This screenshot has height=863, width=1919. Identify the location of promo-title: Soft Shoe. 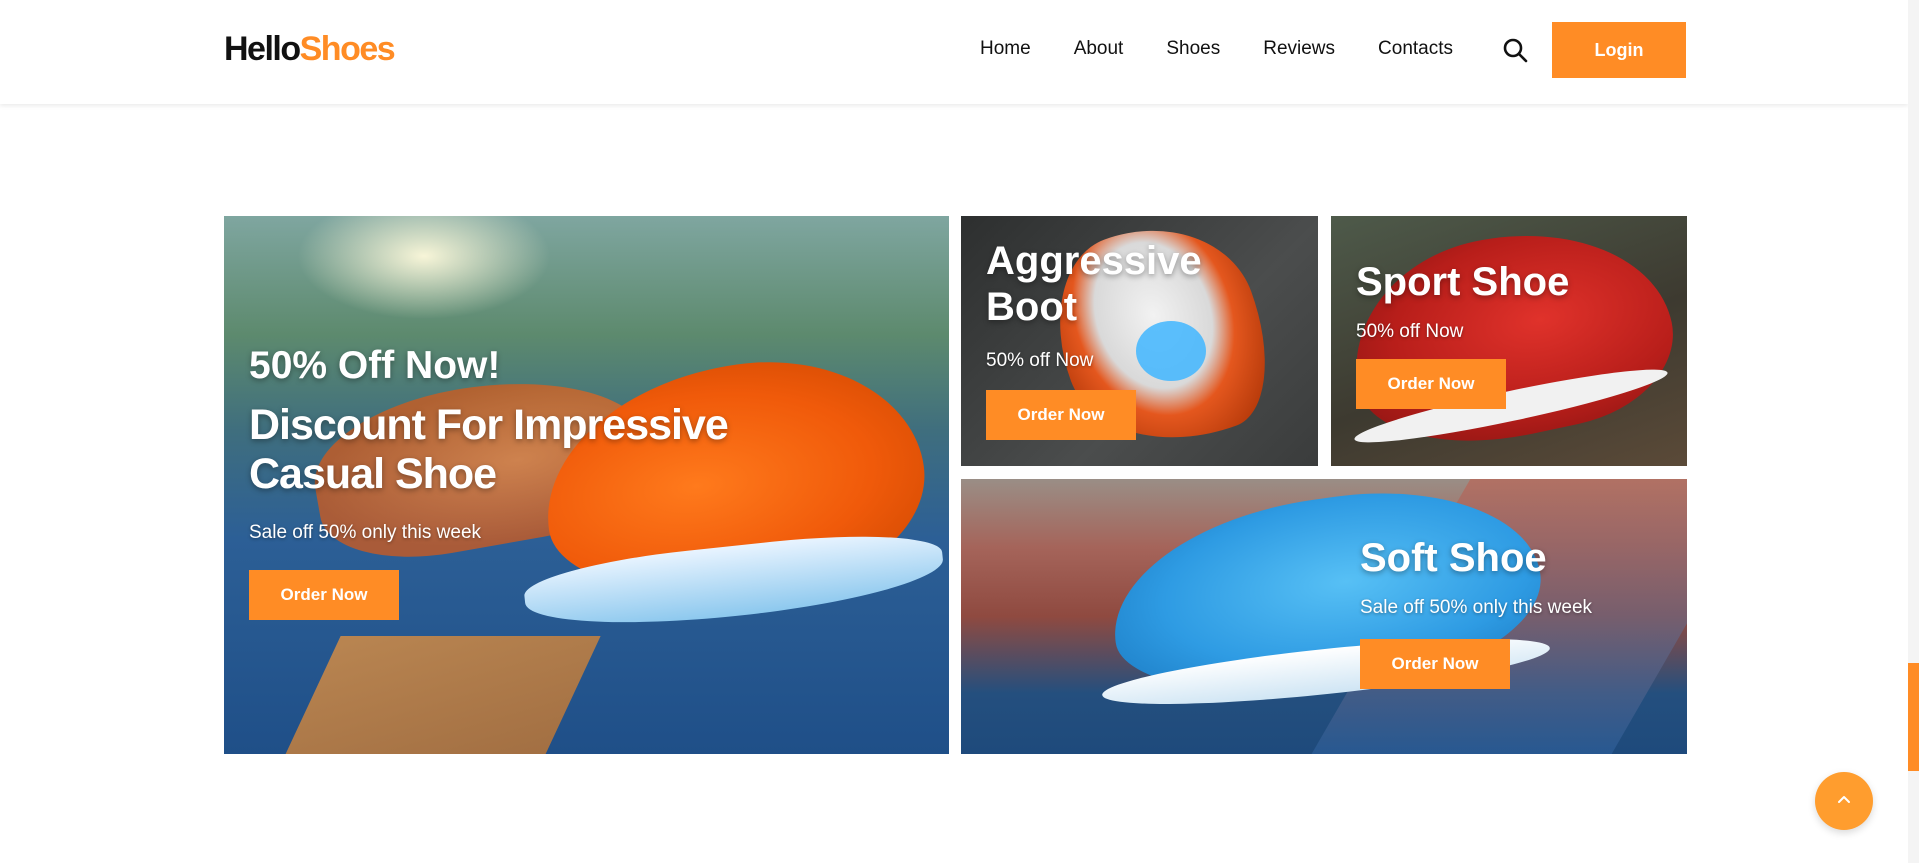
(1453, 558).